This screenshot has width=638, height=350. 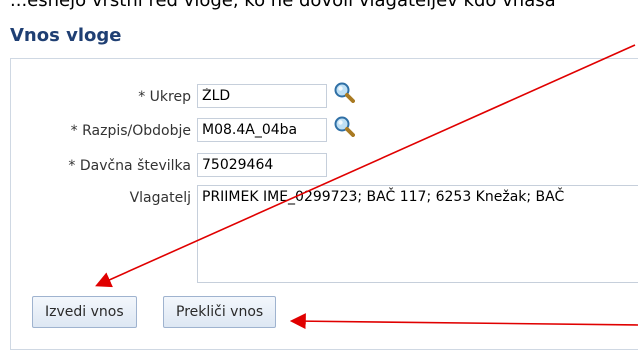 What do you see at coordinates (262, 130) in the screenshot?
I see `razpis-input` at bounding box center [262, 130].